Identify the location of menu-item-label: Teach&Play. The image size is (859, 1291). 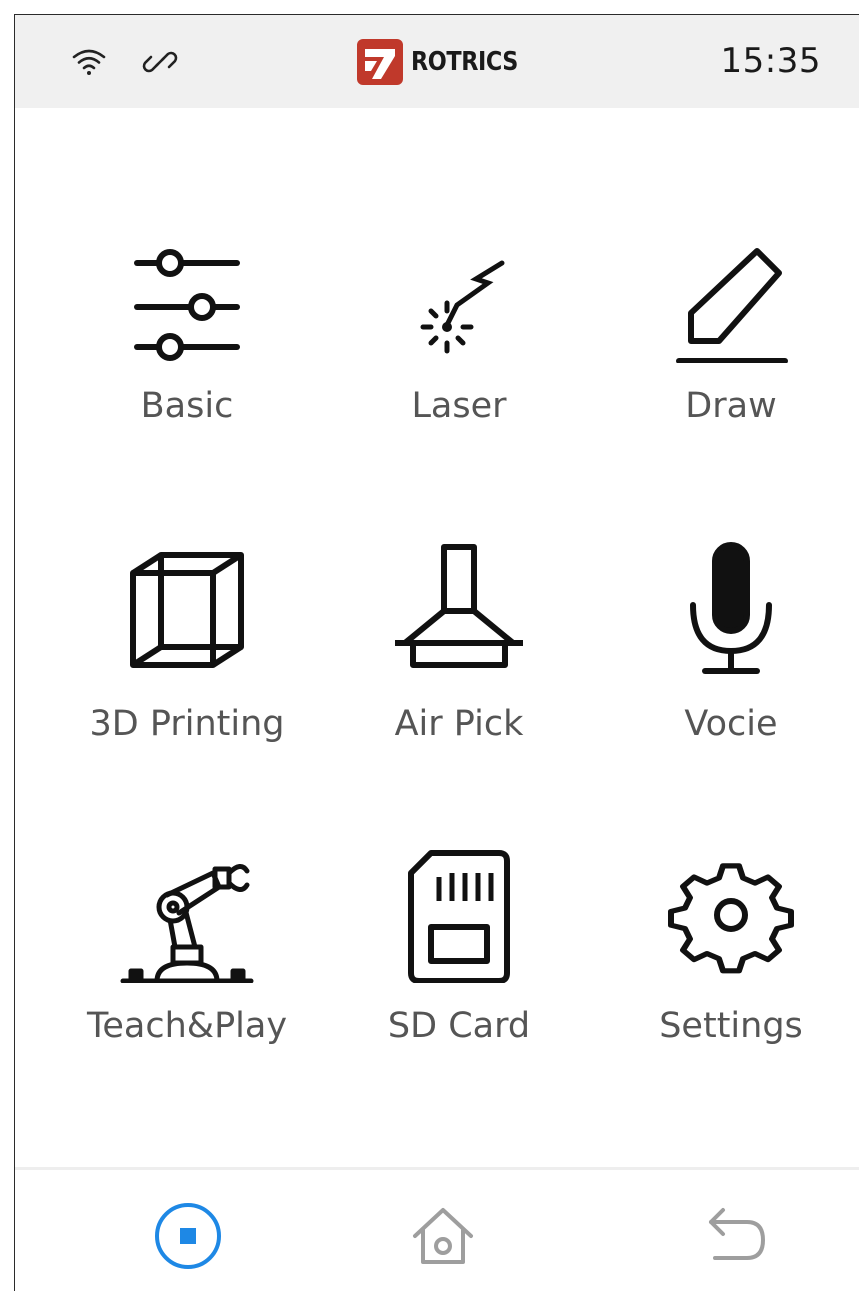
(187, 1026).